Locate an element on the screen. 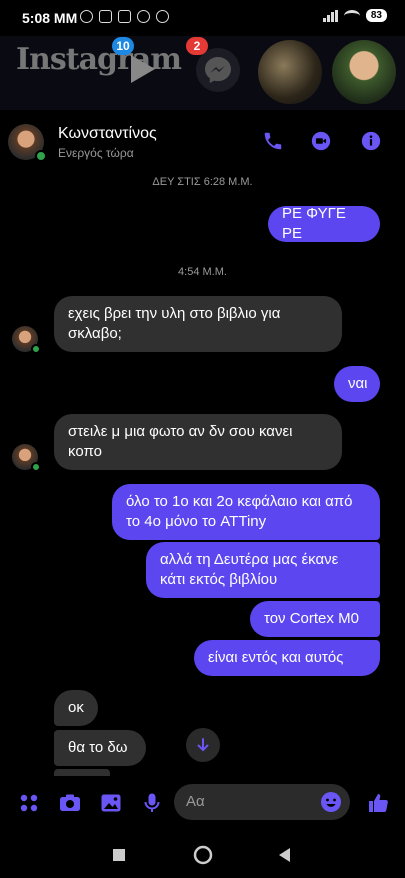  mail-icon is located at coordinates (124, 16).